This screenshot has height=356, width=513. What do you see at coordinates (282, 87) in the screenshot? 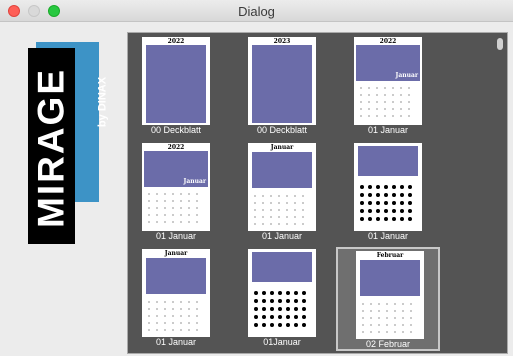
I see `thumbnail-item: 2023 00 Deckblatt` at bounding box center [282, 87].